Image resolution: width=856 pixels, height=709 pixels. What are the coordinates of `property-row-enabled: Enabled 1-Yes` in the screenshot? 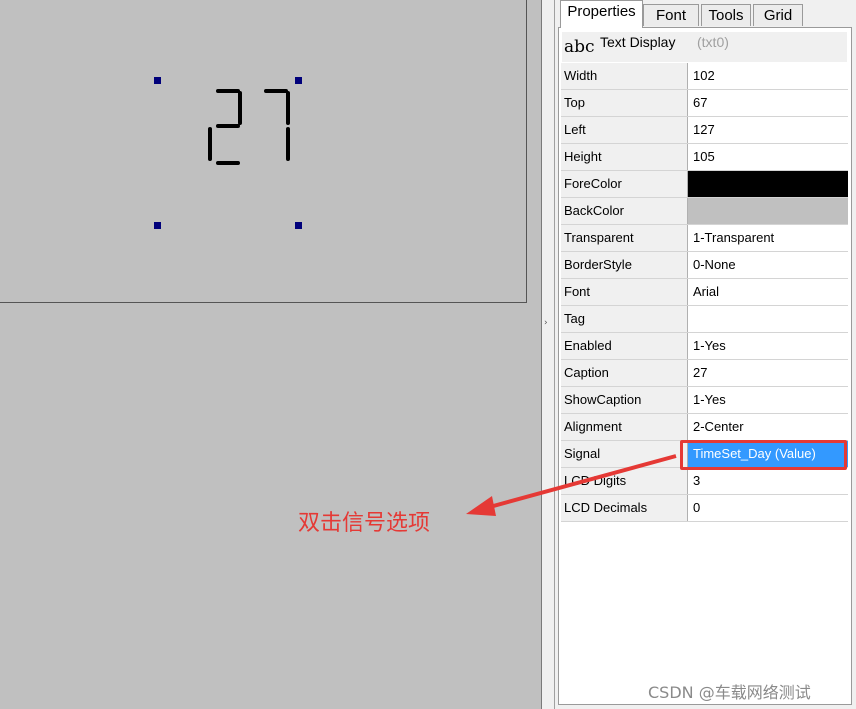 It's located at (704, 346).